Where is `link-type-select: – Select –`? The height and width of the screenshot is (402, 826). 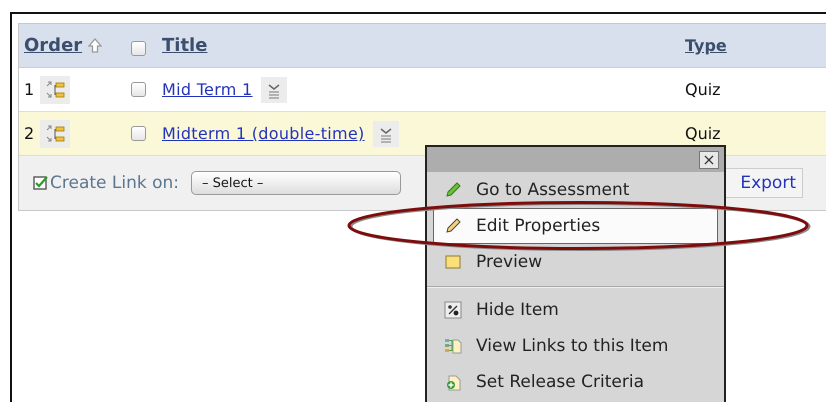 link-type-select: – Select – is located at coordinates (296, 183).